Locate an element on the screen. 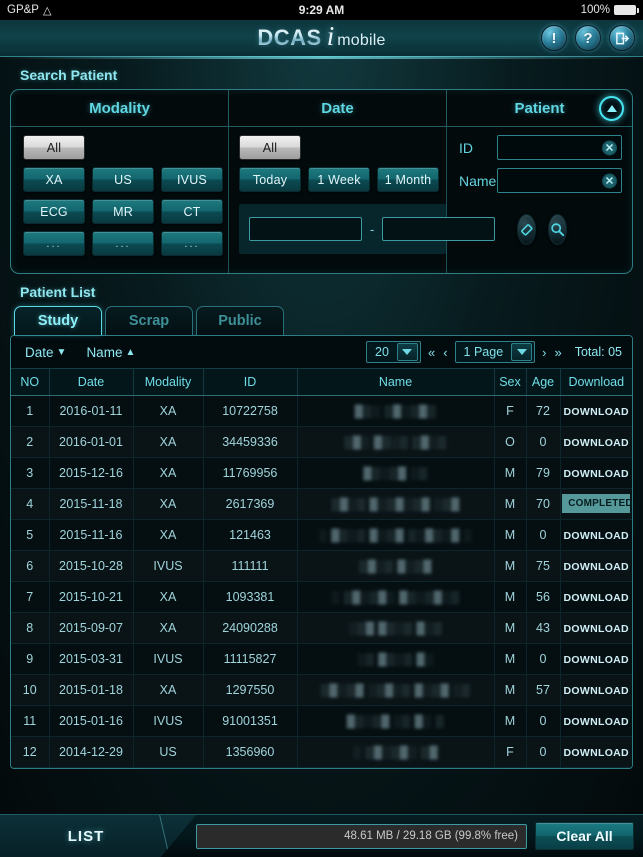 This screenshot has width=643, height=857. cell-id: 121463 is located at coordinates (250, 535).